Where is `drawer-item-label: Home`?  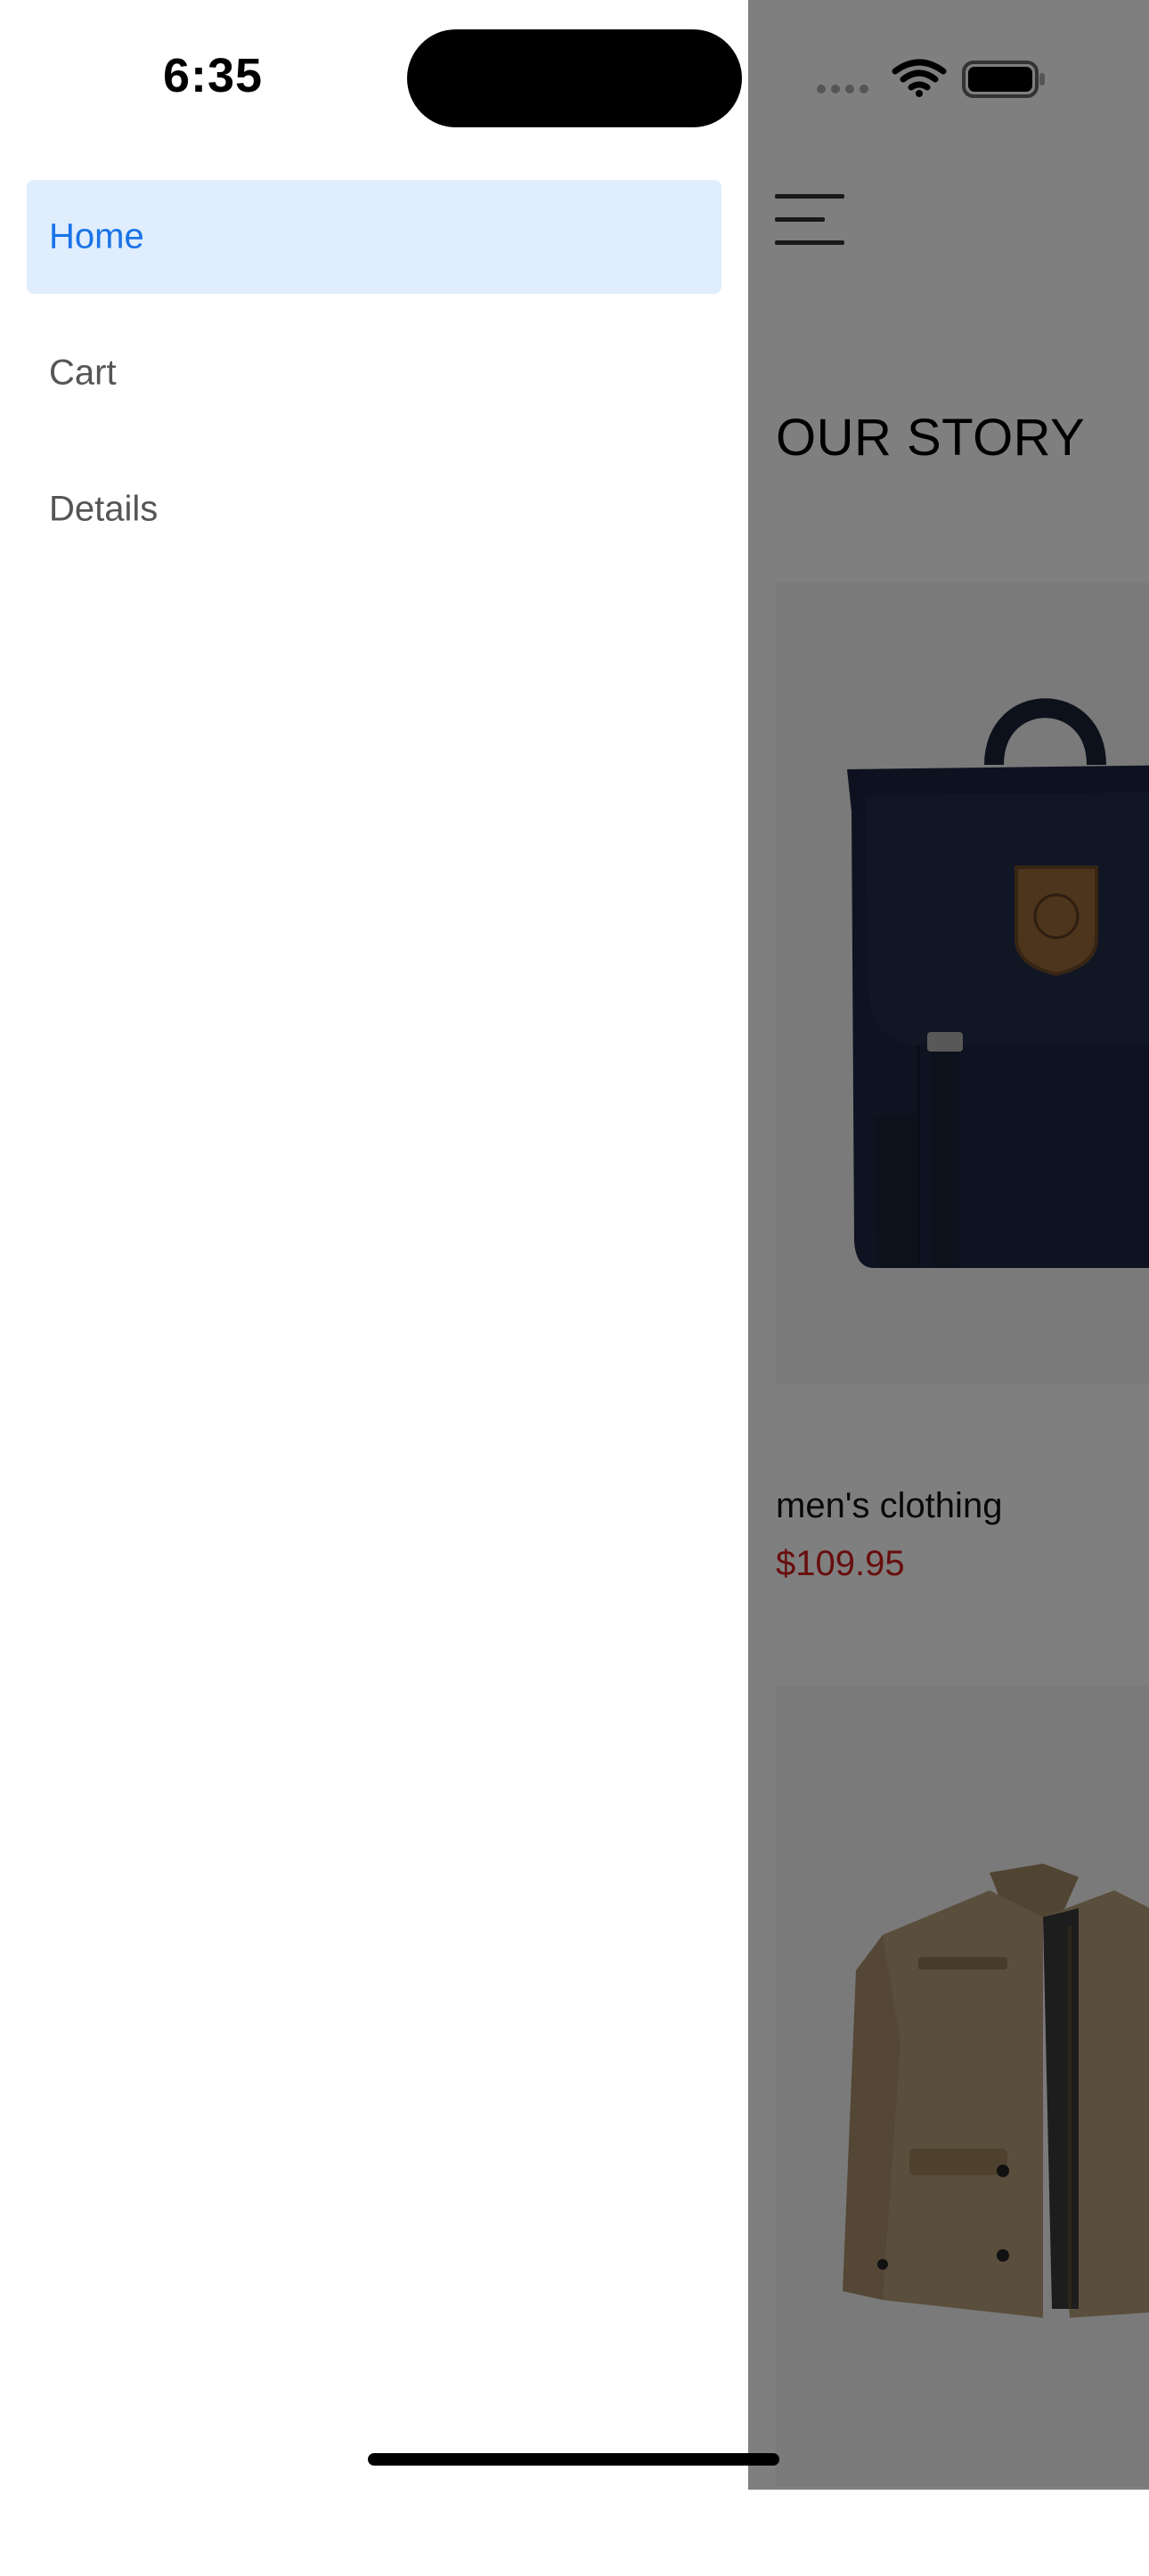
drawer-item-label: Home is located at coordinates (97, 236).